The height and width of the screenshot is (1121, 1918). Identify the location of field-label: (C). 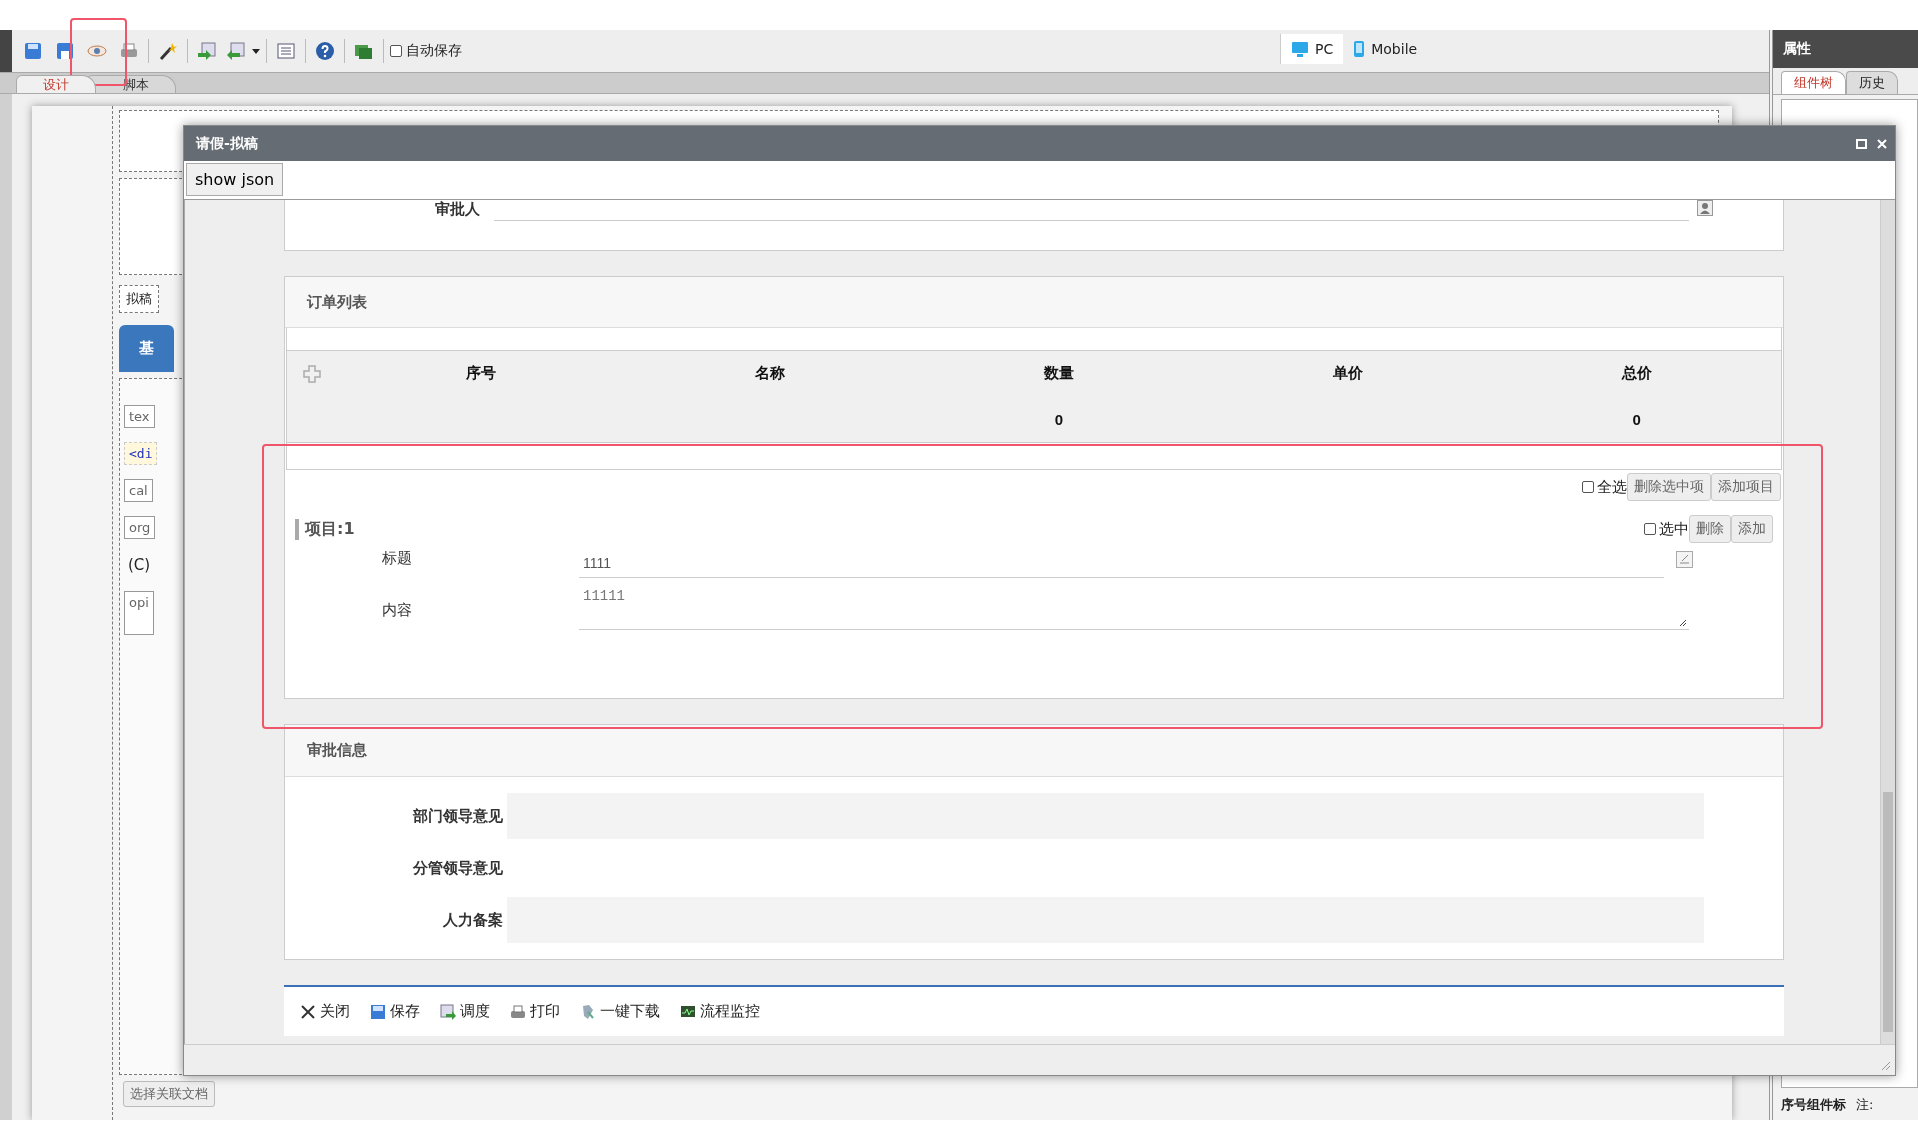
(139, 565).